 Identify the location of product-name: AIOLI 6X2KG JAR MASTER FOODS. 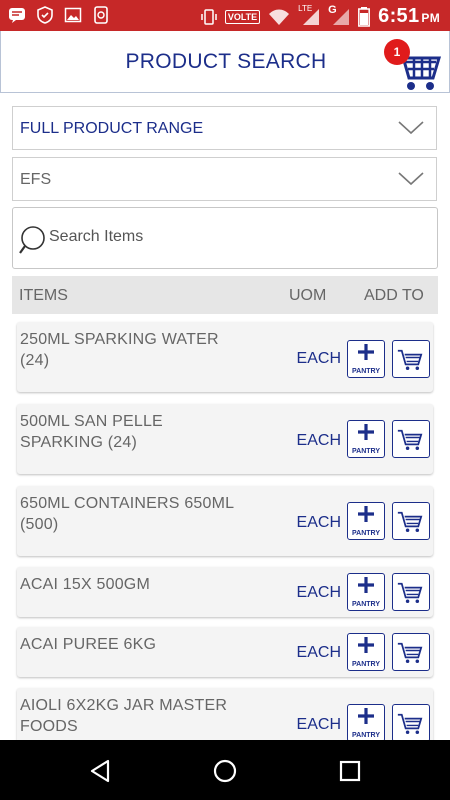
(124, 716).